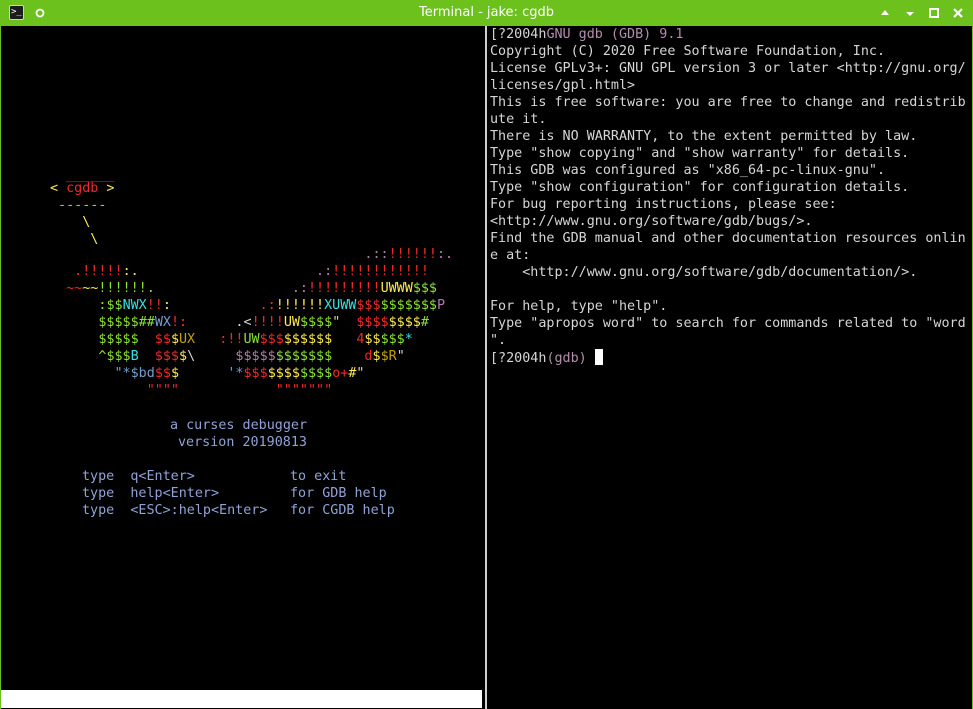 The width and height of the screenshot is (973, 709). I want to click on minimize-icon, so click(910, 13).